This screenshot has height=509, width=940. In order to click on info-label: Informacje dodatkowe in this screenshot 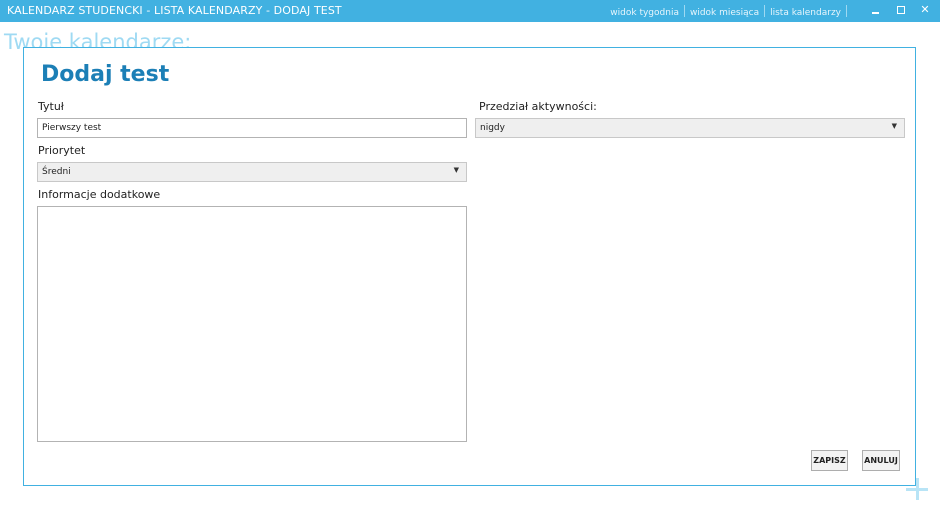, I will do `click(99, 194)`.